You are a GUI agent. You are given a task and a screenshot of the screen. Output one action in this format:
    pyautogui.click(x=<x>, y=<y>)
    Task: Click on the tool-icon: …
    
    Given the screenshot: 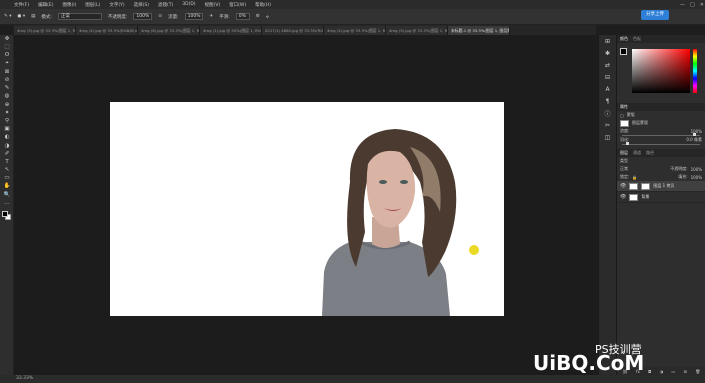 What is the action you would take?
    pyautogui.click(x=7, y=203)
    